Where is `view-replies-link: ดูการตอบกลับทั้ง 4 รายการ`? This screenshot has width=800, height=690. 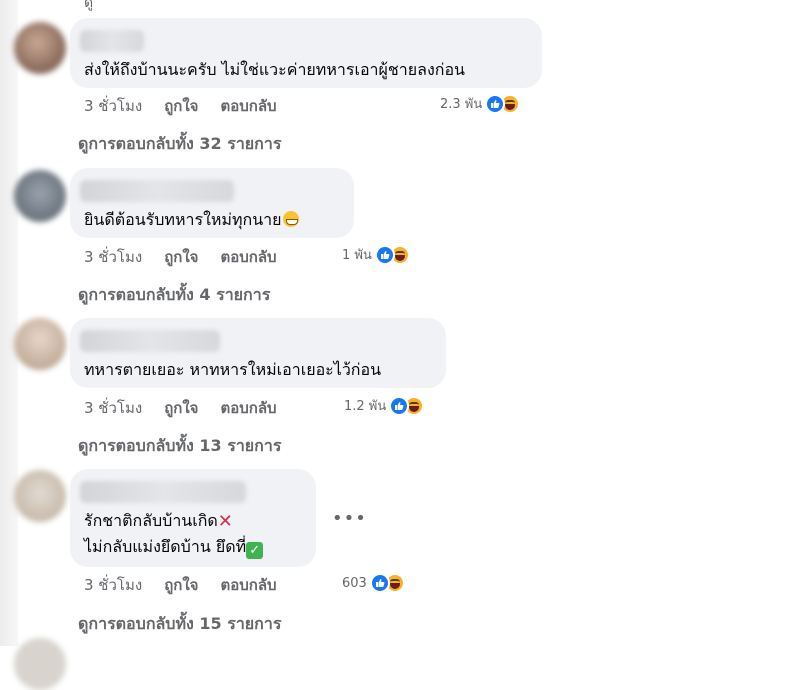 view-replies-link: ดูการตอบกลับทั้ง 4 รายการ is located at coordinates (174, 295).